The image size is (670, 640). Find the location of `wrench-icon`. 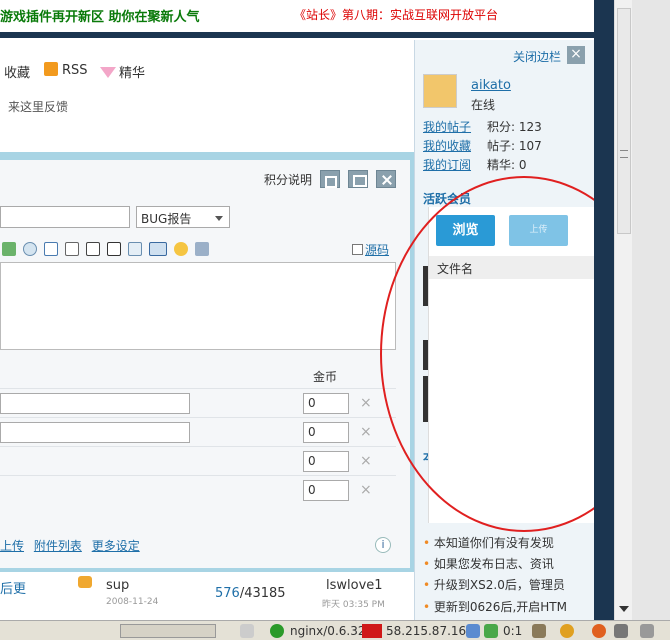

wrench-icon is located at coordinates (202, 249).